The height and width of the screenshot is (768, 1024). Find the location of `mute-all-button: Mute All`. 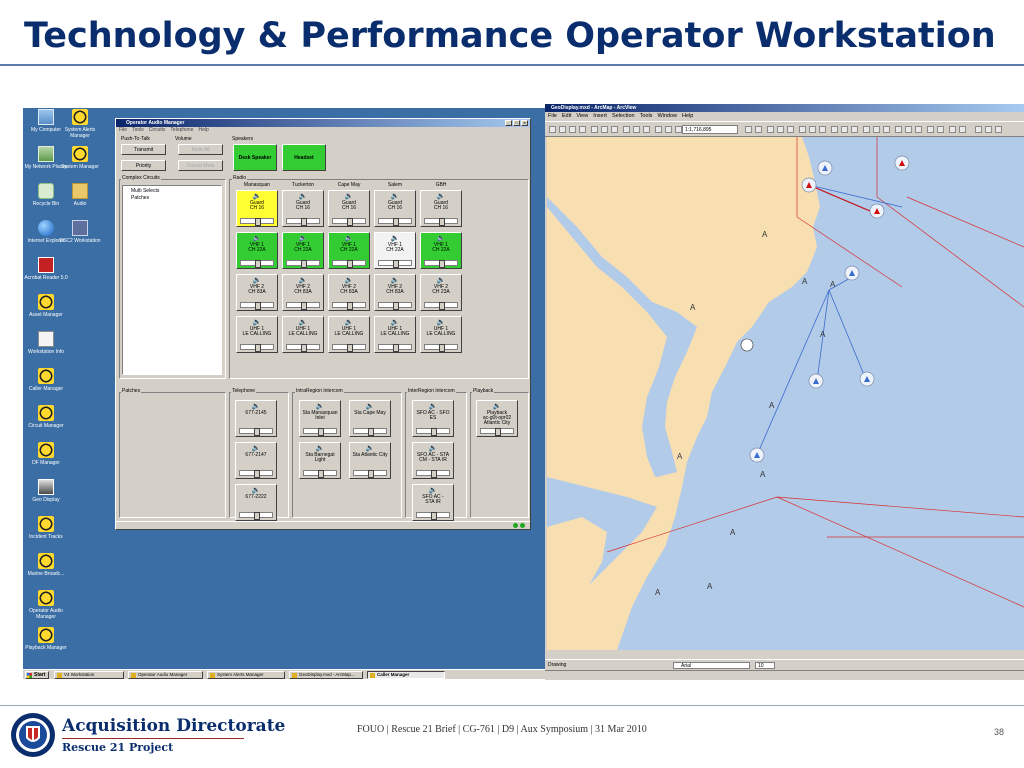

mute-all-button: Mute All is located at coordinates (200, 149).